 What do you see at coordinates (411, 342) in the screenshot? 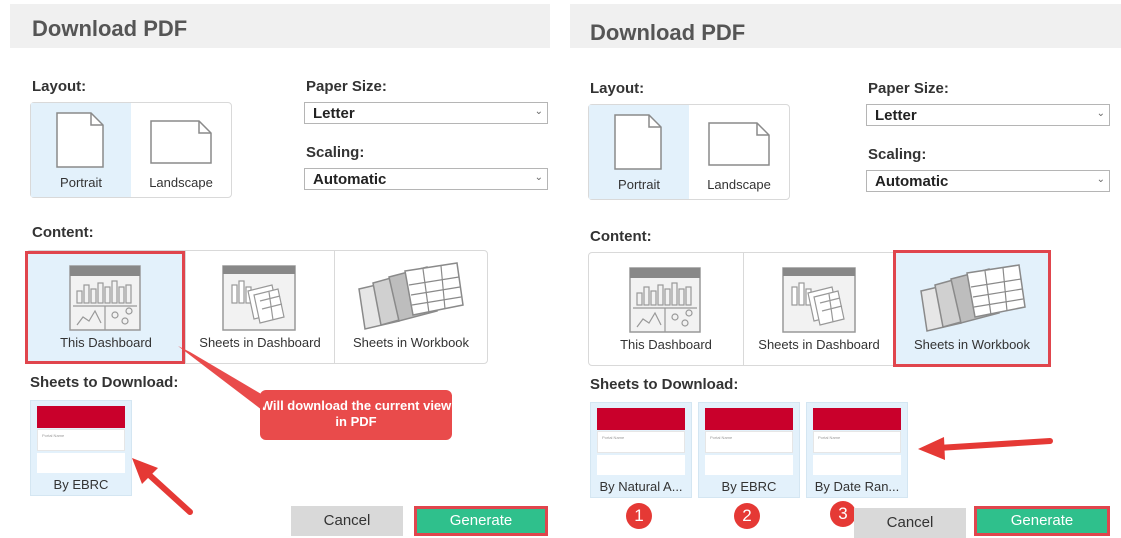
I see `content-option-label: Sheets in Workbook` at bounding box center [411, 342].